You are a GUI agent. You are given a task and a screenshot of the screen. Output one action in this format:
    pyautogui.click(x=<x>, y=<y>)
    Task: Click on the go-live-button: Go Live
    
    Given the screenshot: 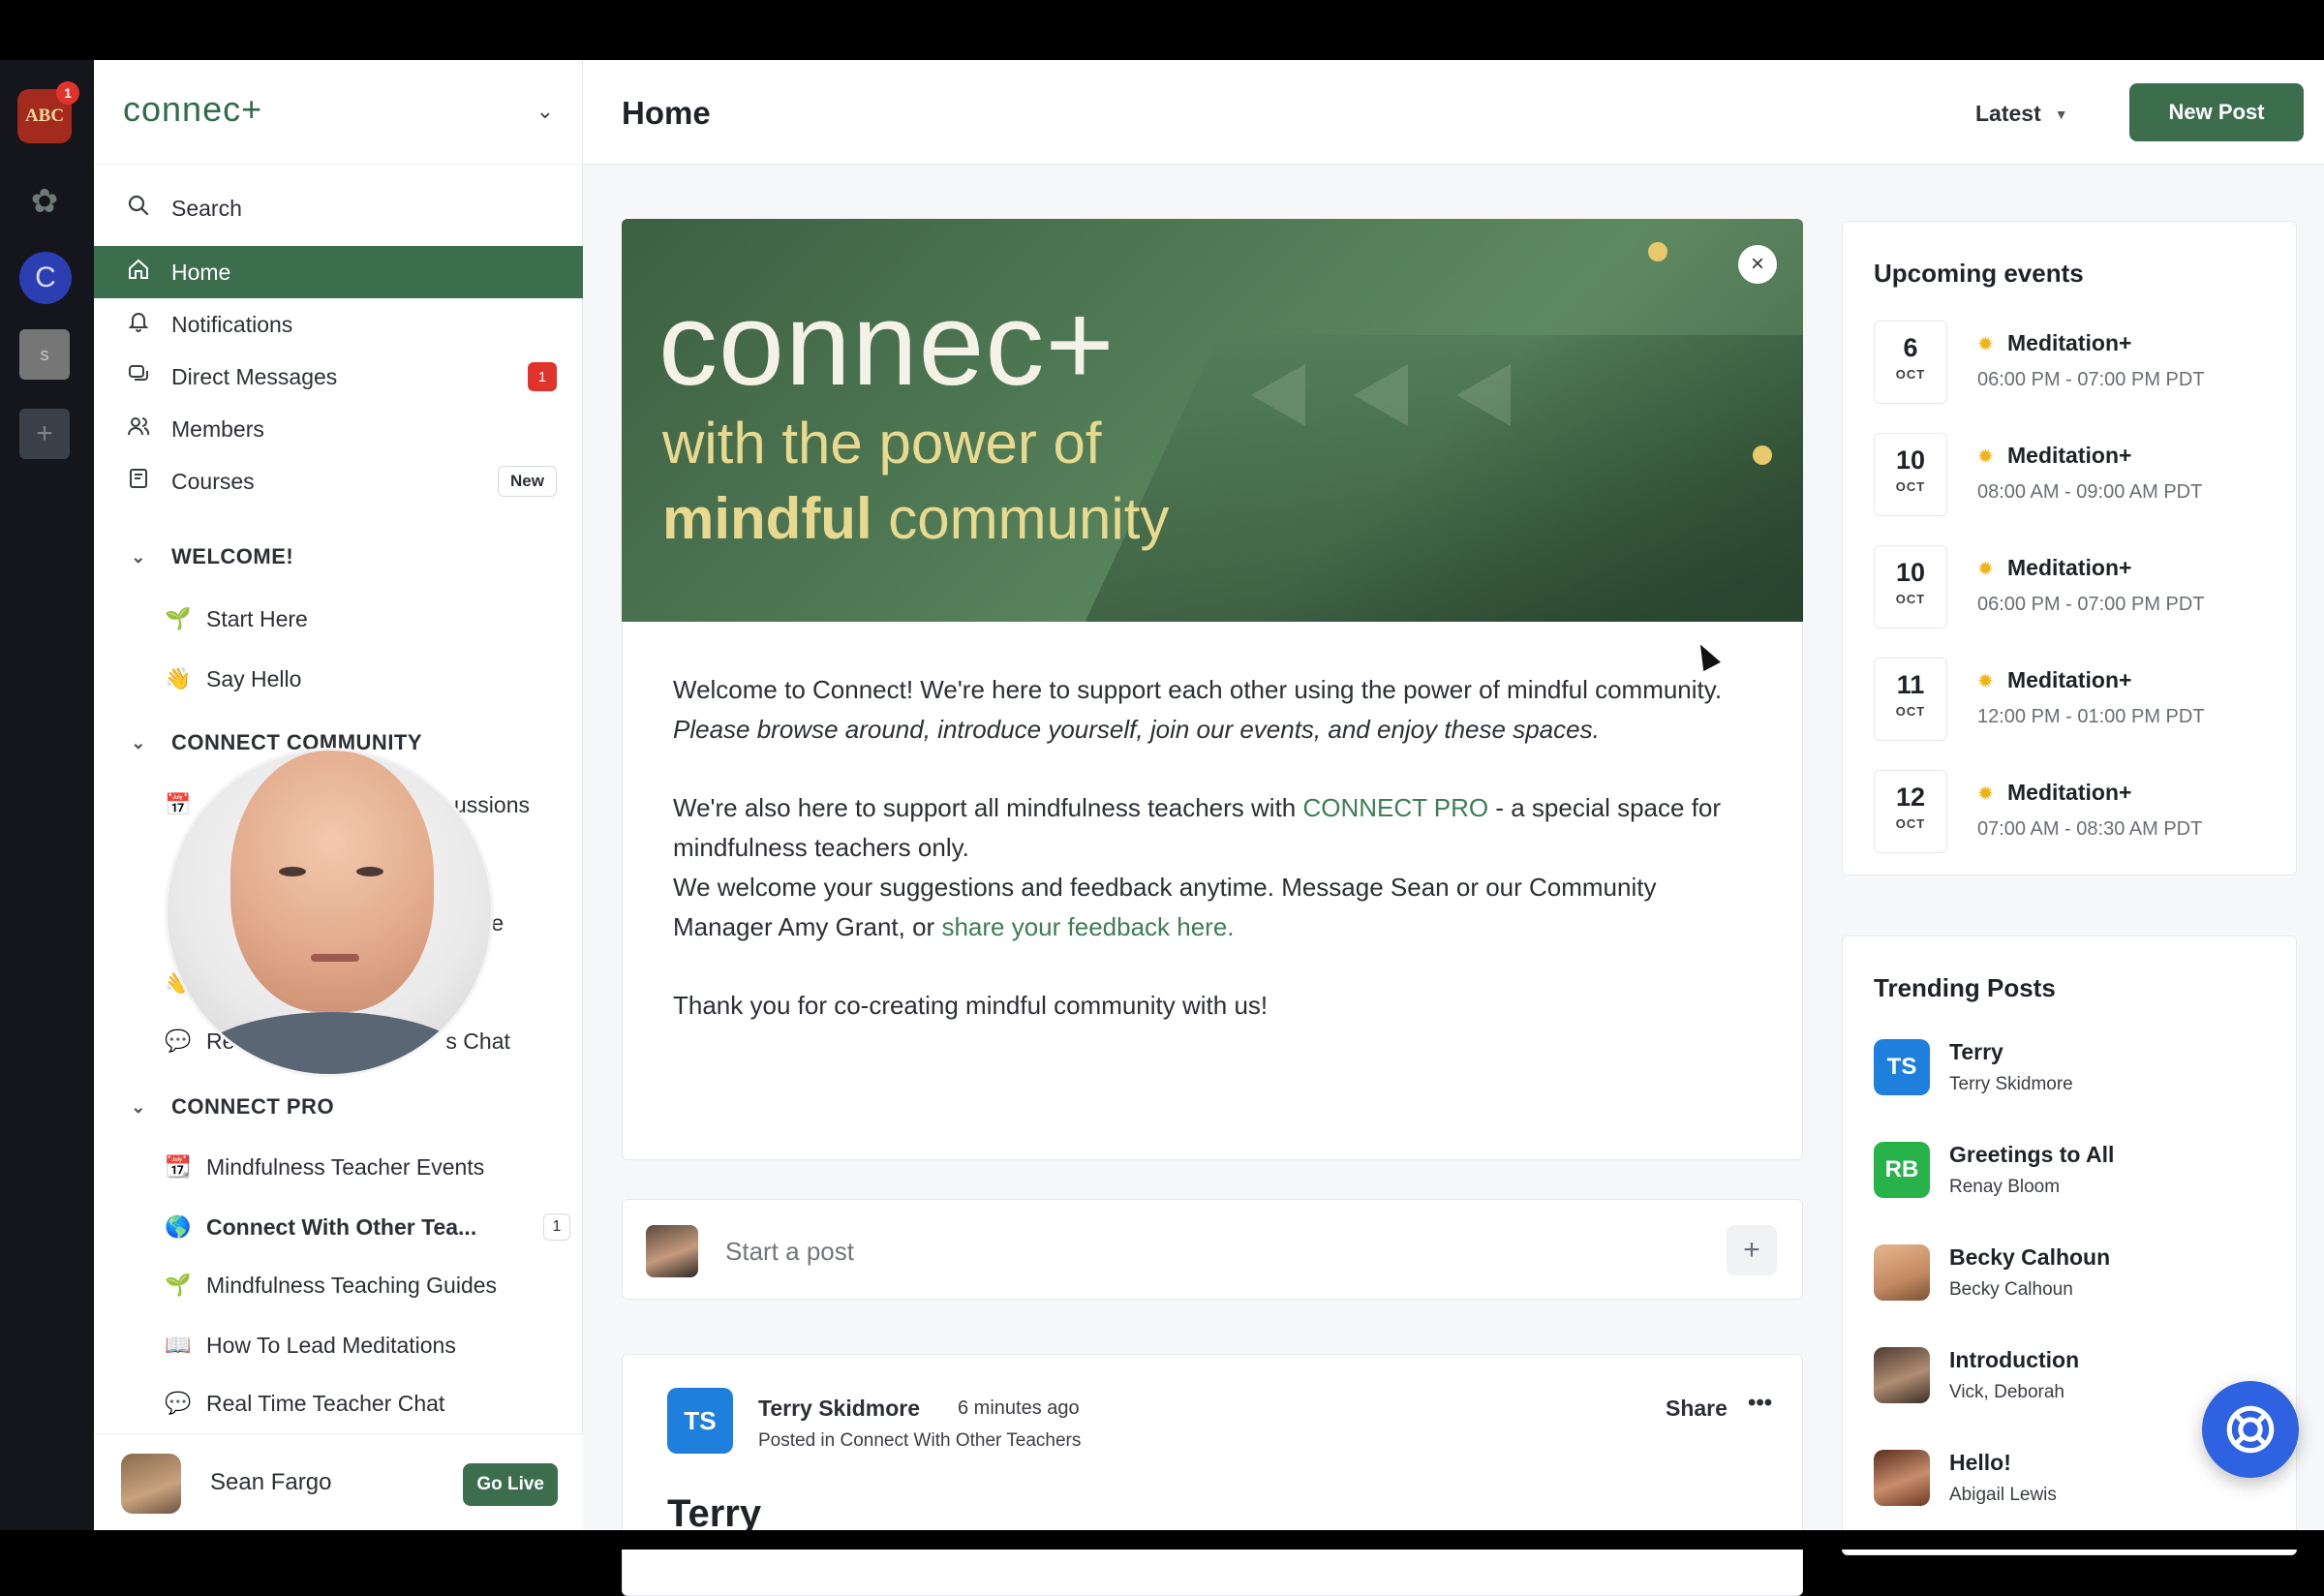 What is the action you would take?
    pyautogui.click(x=511, y=1484)
    